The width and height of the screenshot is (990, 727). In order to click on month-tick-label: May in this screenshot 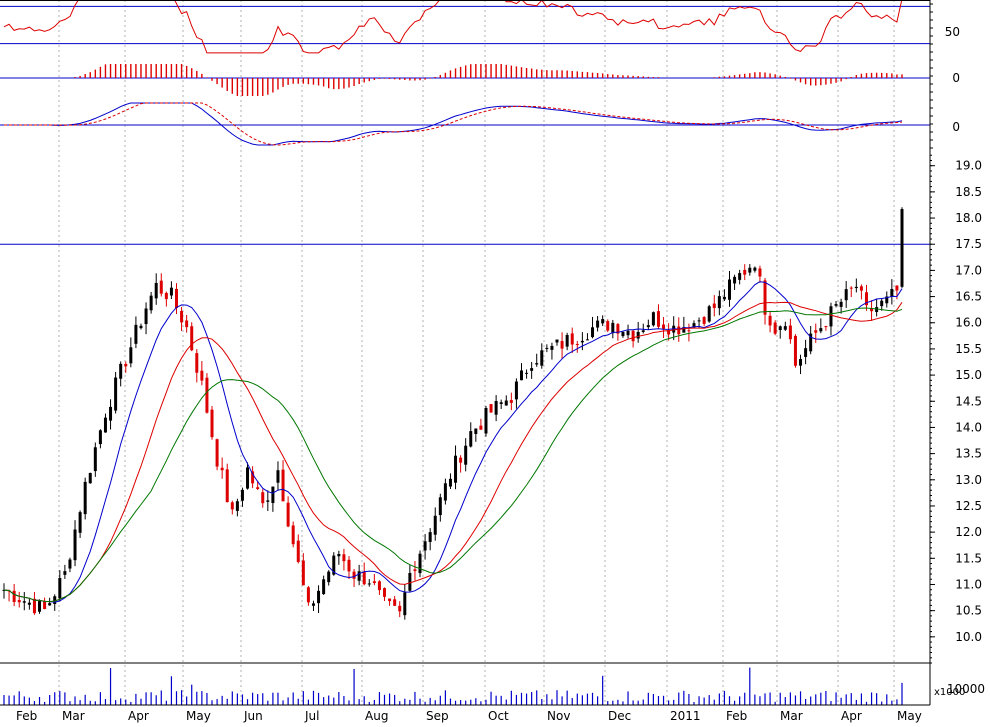, I will do `click(909, 716)`.